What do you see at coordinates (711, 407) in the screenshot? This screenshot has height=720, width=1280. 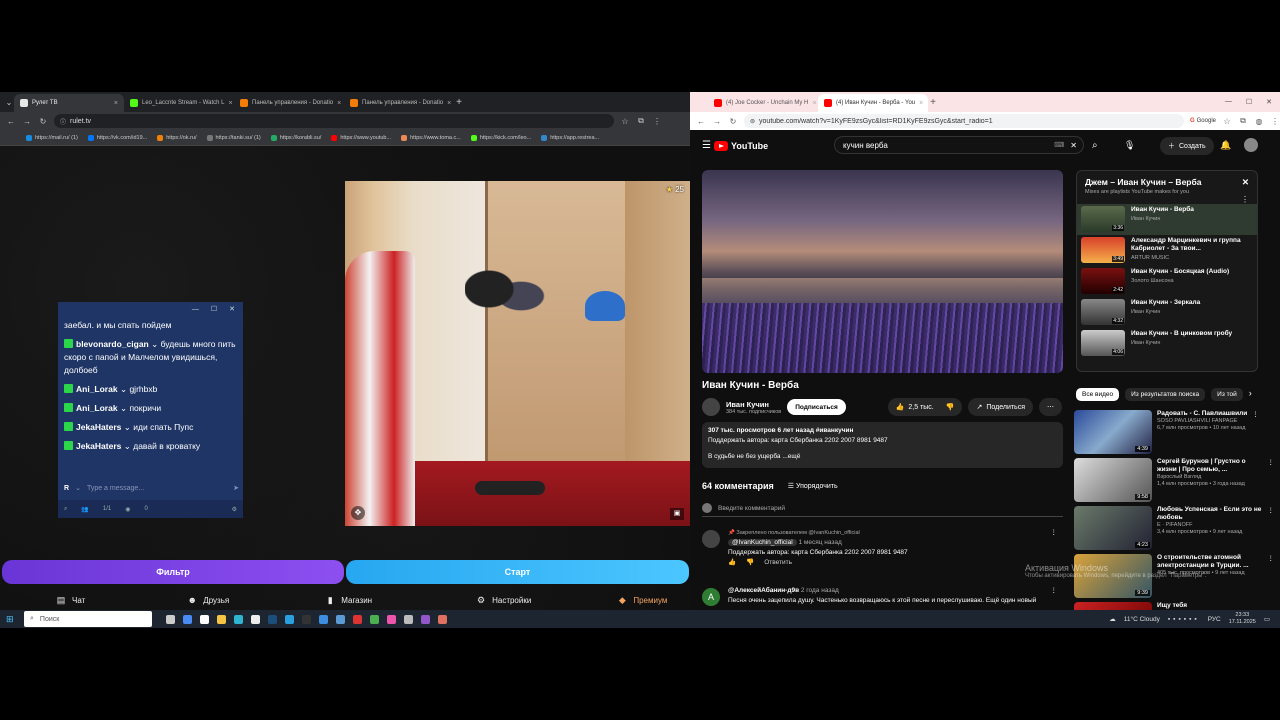 I see `channel-avatar` at bounding box center [711, 407].